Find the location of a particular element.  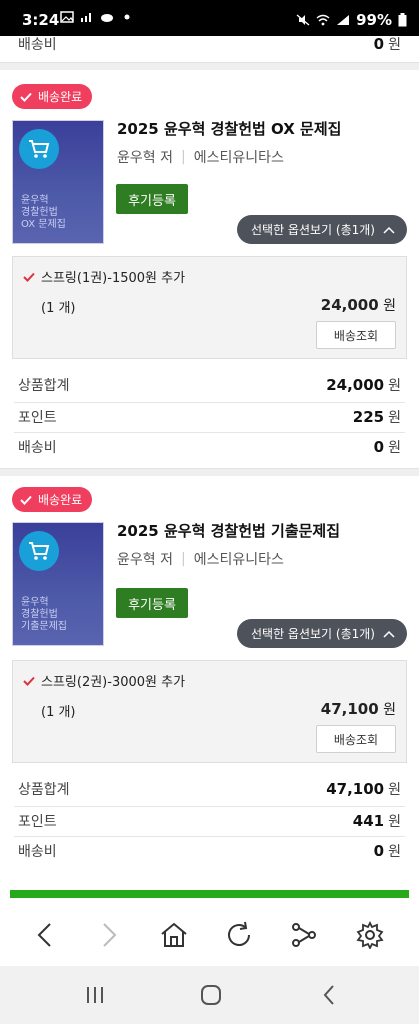

option-box: 스프링(2권)-3000원 추가 (1 개) 47,100 원 배송조회 is located at coordinates (209, 711).